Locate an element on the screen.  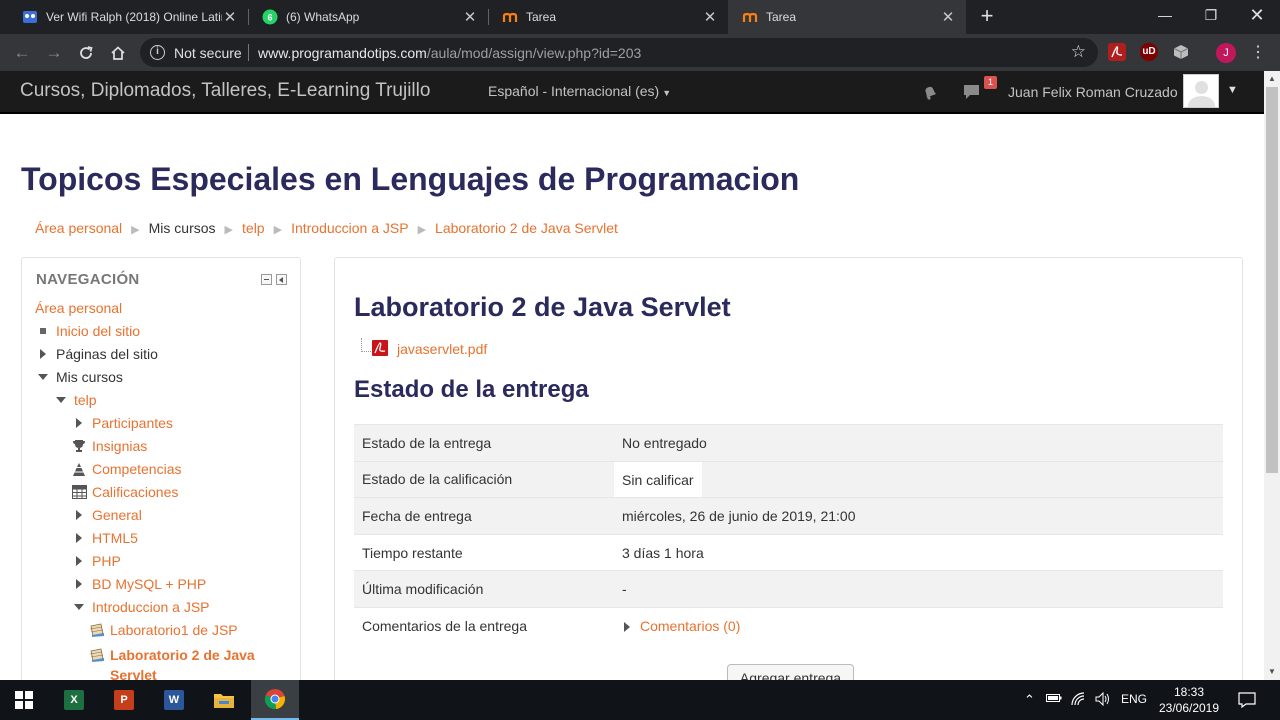
scrollbar-thumb is located at coordinates (1272, 280).